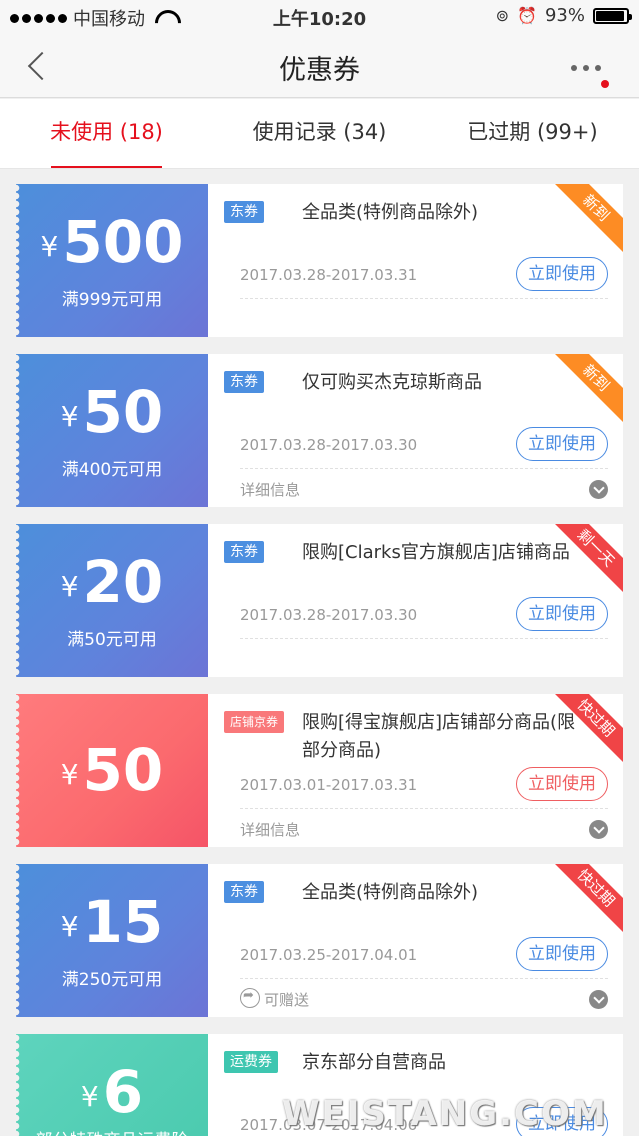  I want to click on coupon-condition: 满400元可用, so click(112, 470).